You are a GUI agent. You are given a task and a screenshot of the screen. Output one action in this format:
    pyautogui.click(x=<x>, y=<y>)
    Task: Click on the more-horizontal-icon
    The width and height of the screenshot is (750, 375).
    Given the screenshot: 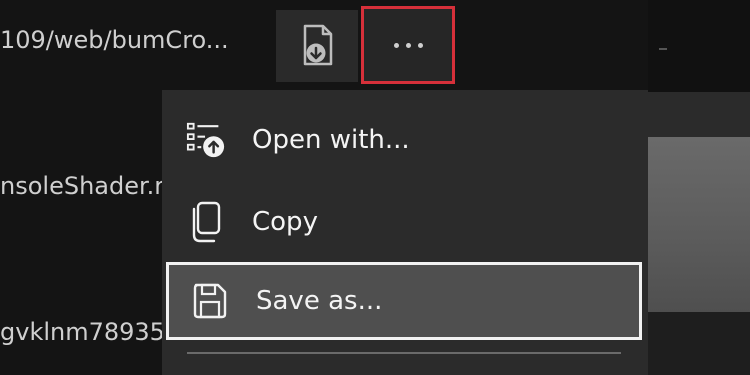 What is the action you would take?
    pyautogui.click(x=408, y=45)
    